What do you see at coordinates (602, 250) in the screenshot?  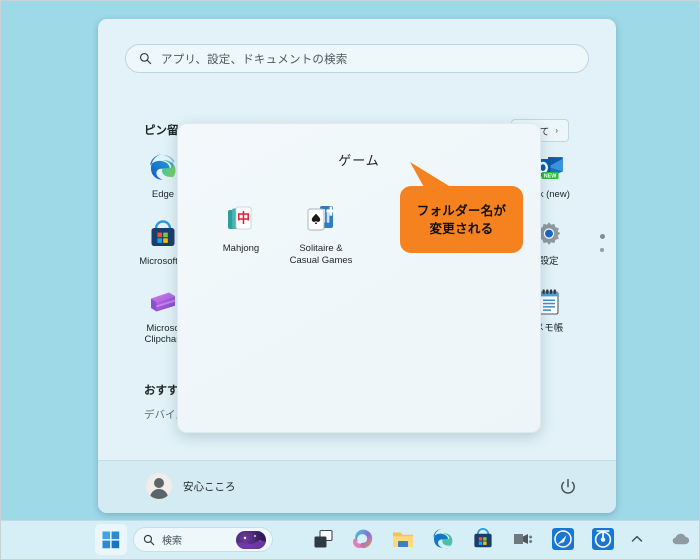 I see `page-dot-inactive` at bounding box center [602, 250].